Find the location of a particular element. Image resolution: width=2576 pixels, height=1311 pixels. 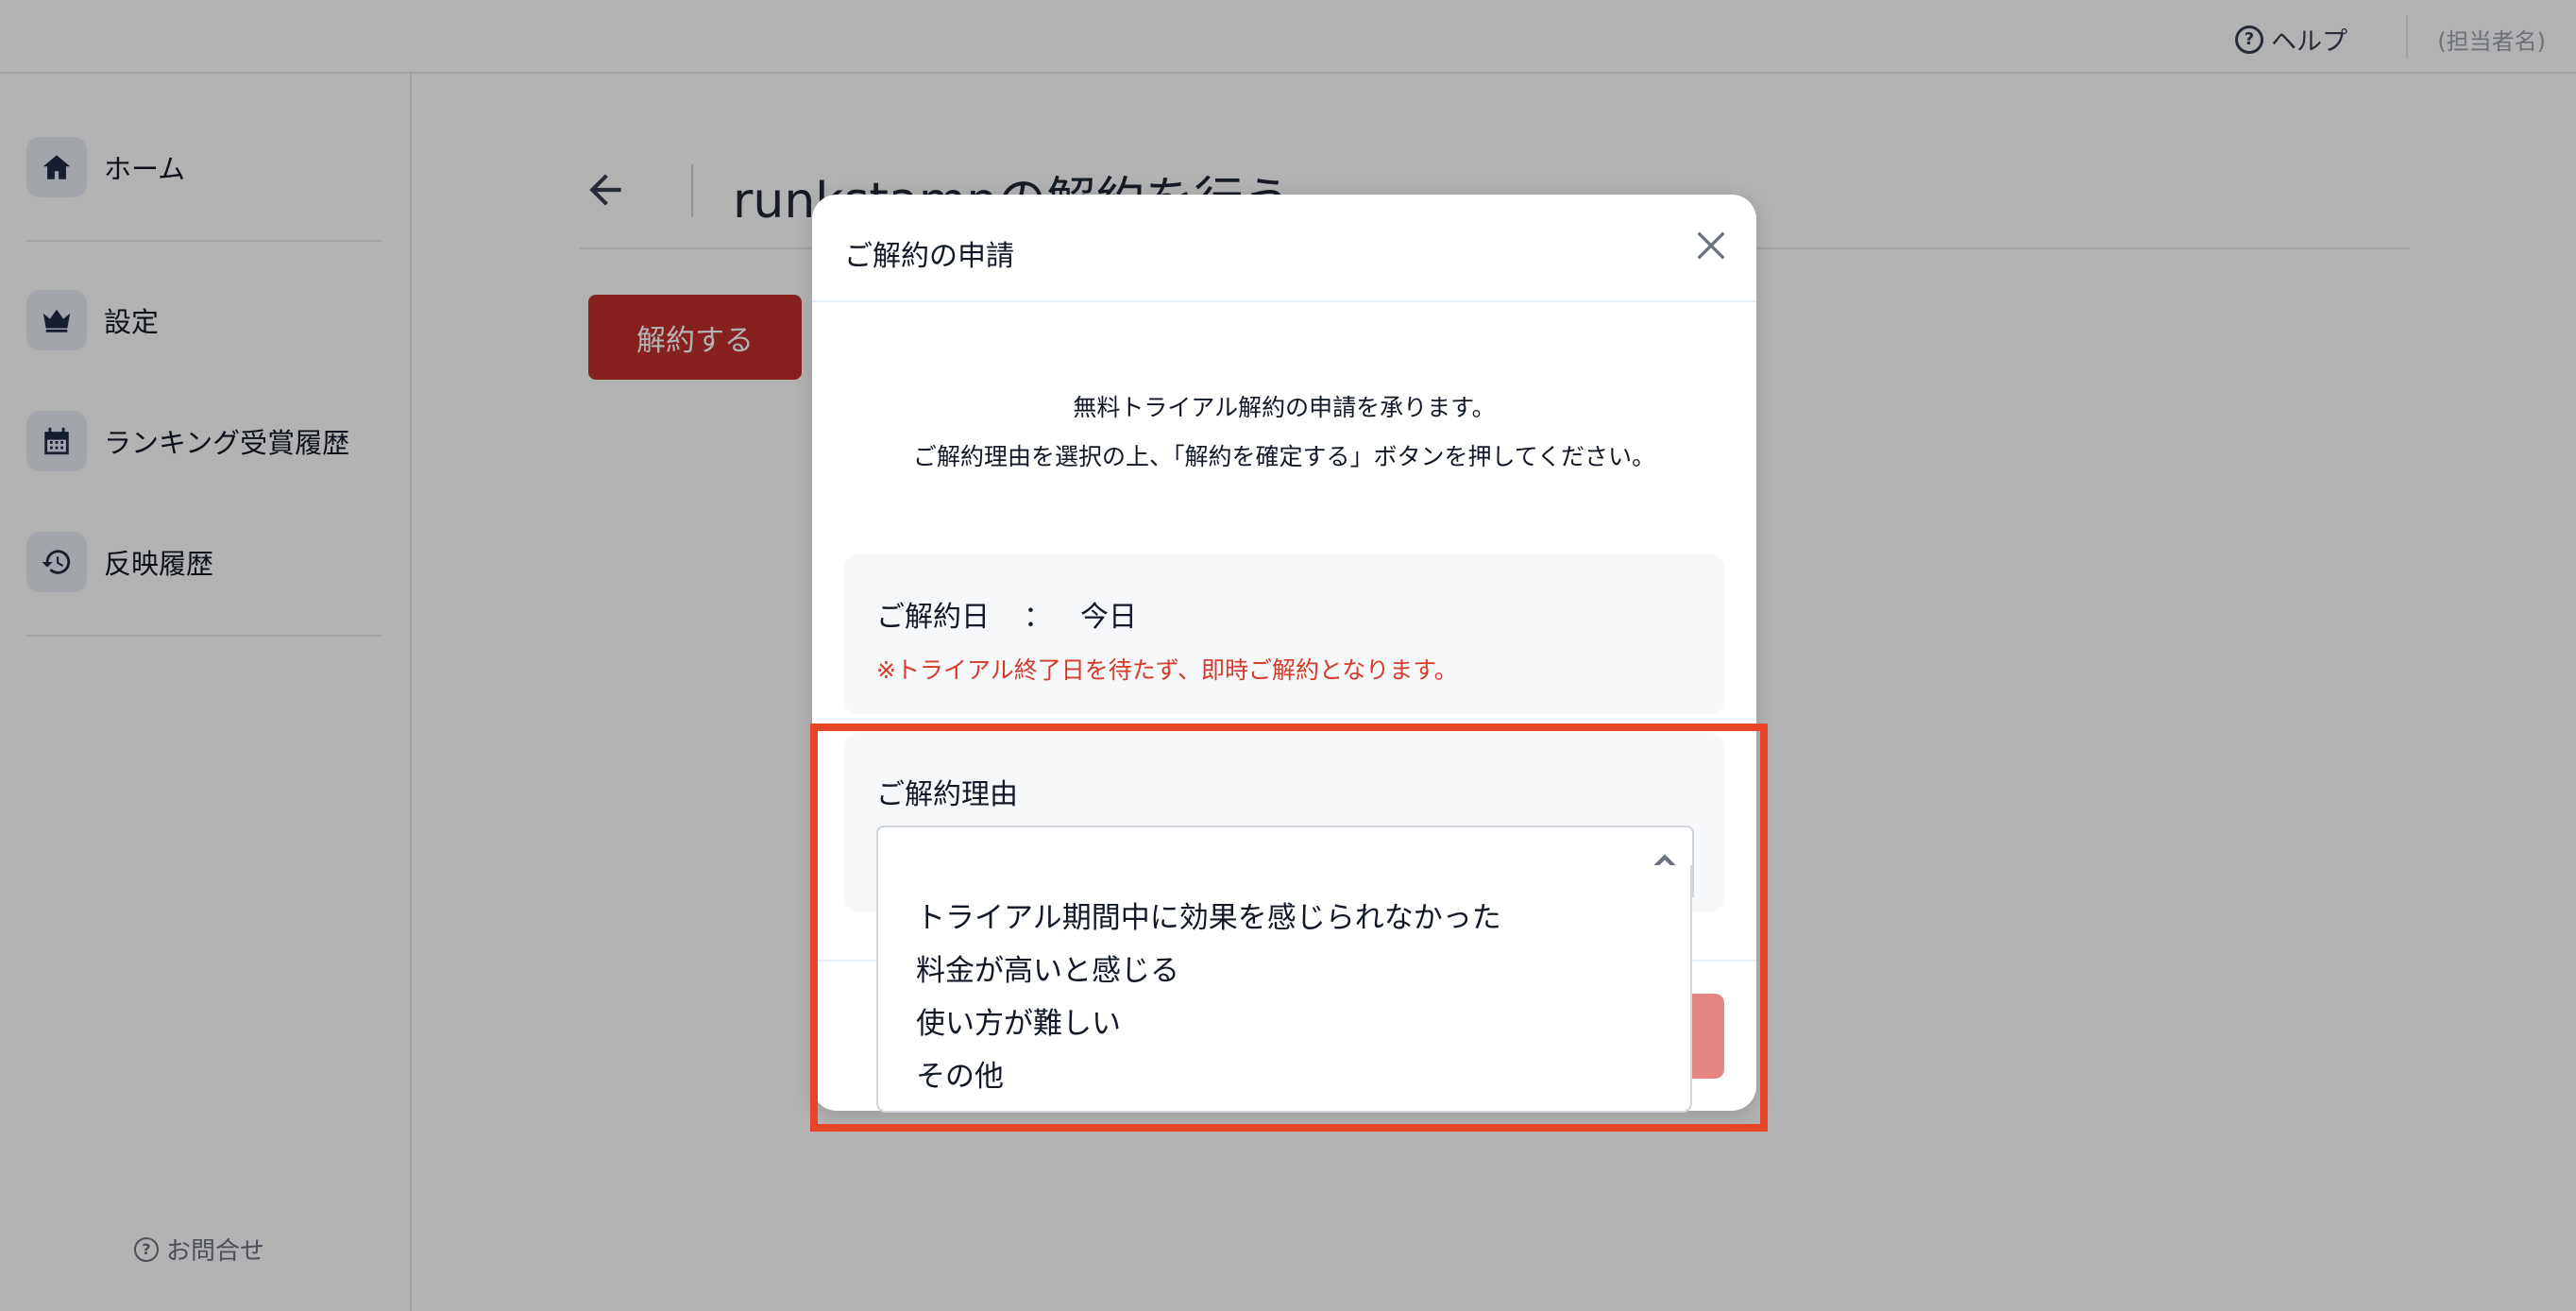

intro-line-1: 無料トライアル解約の申請を承ります。 is located at coordinates (1284, 407).